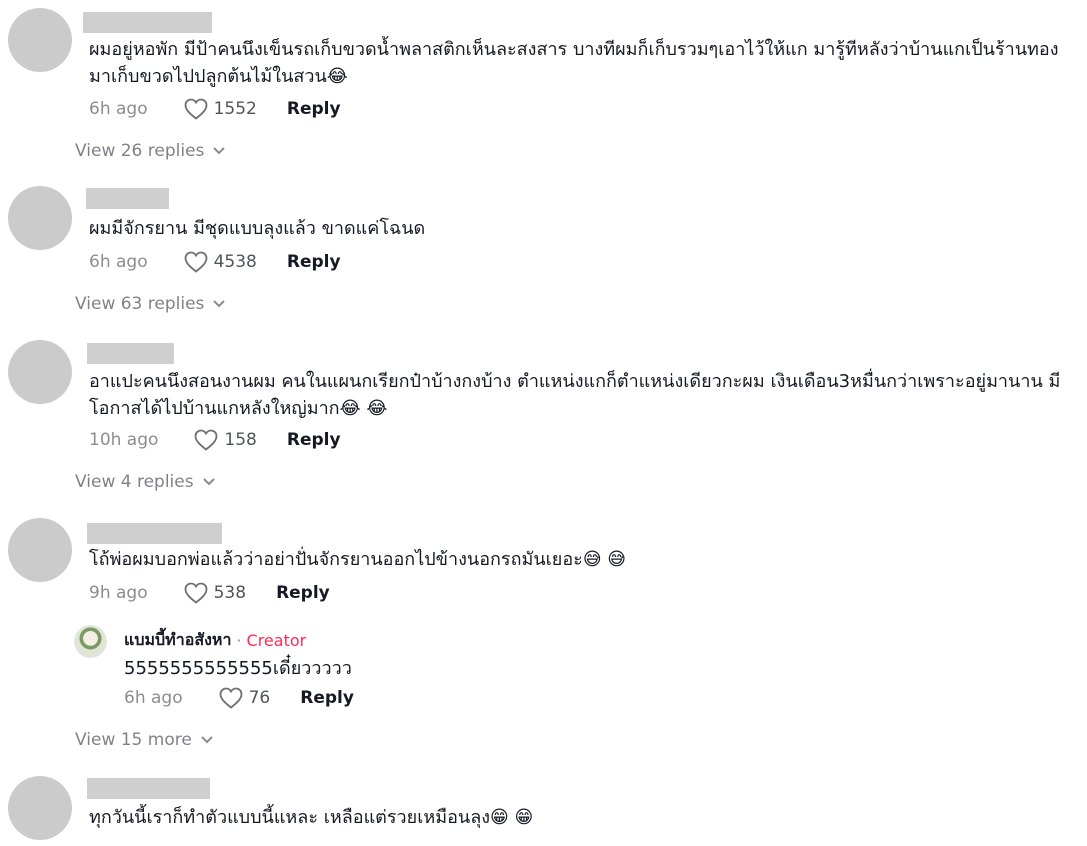 The image size is (1087, 846). I want to click on view-replies-button: View 4 replies, so click(145, 482).